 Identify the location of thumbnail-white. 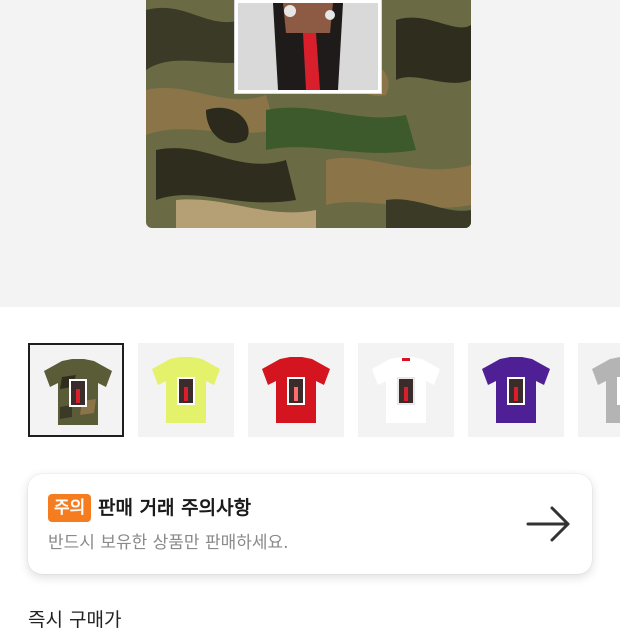
(406, 390).